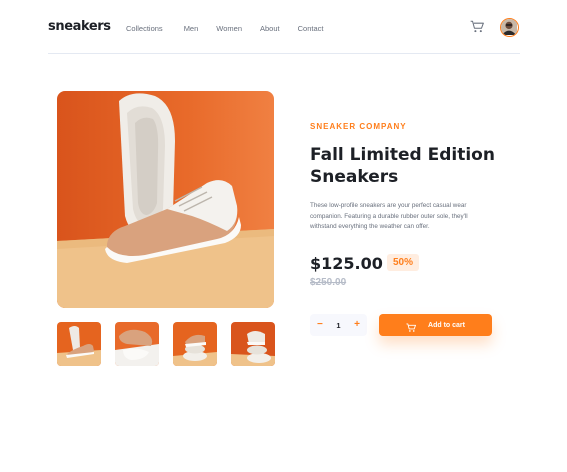  What do you see at coordinates (446, 325) in the screenshot?
I see `add-to-cart-label: Add to cart` at bounding box center [446, 325].